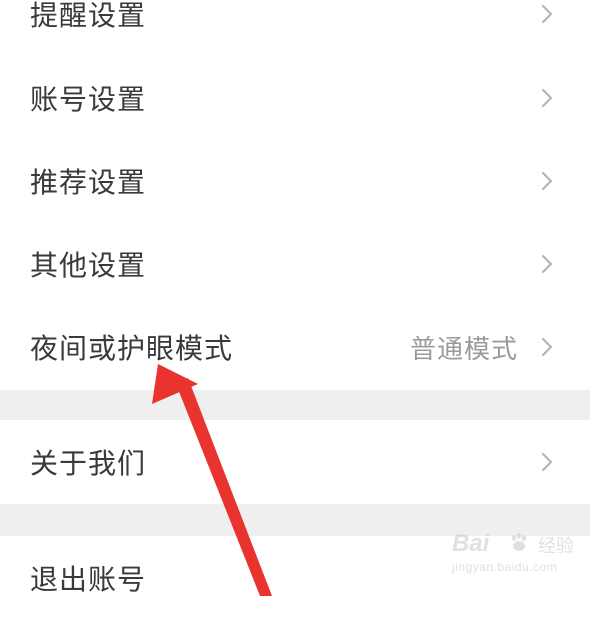 This screenshot has height=620, width=590. What do you see at coordinates (471, 543) in the screenshot?
I see `watermark-brand: Bai` at bounding box center [471, 543].